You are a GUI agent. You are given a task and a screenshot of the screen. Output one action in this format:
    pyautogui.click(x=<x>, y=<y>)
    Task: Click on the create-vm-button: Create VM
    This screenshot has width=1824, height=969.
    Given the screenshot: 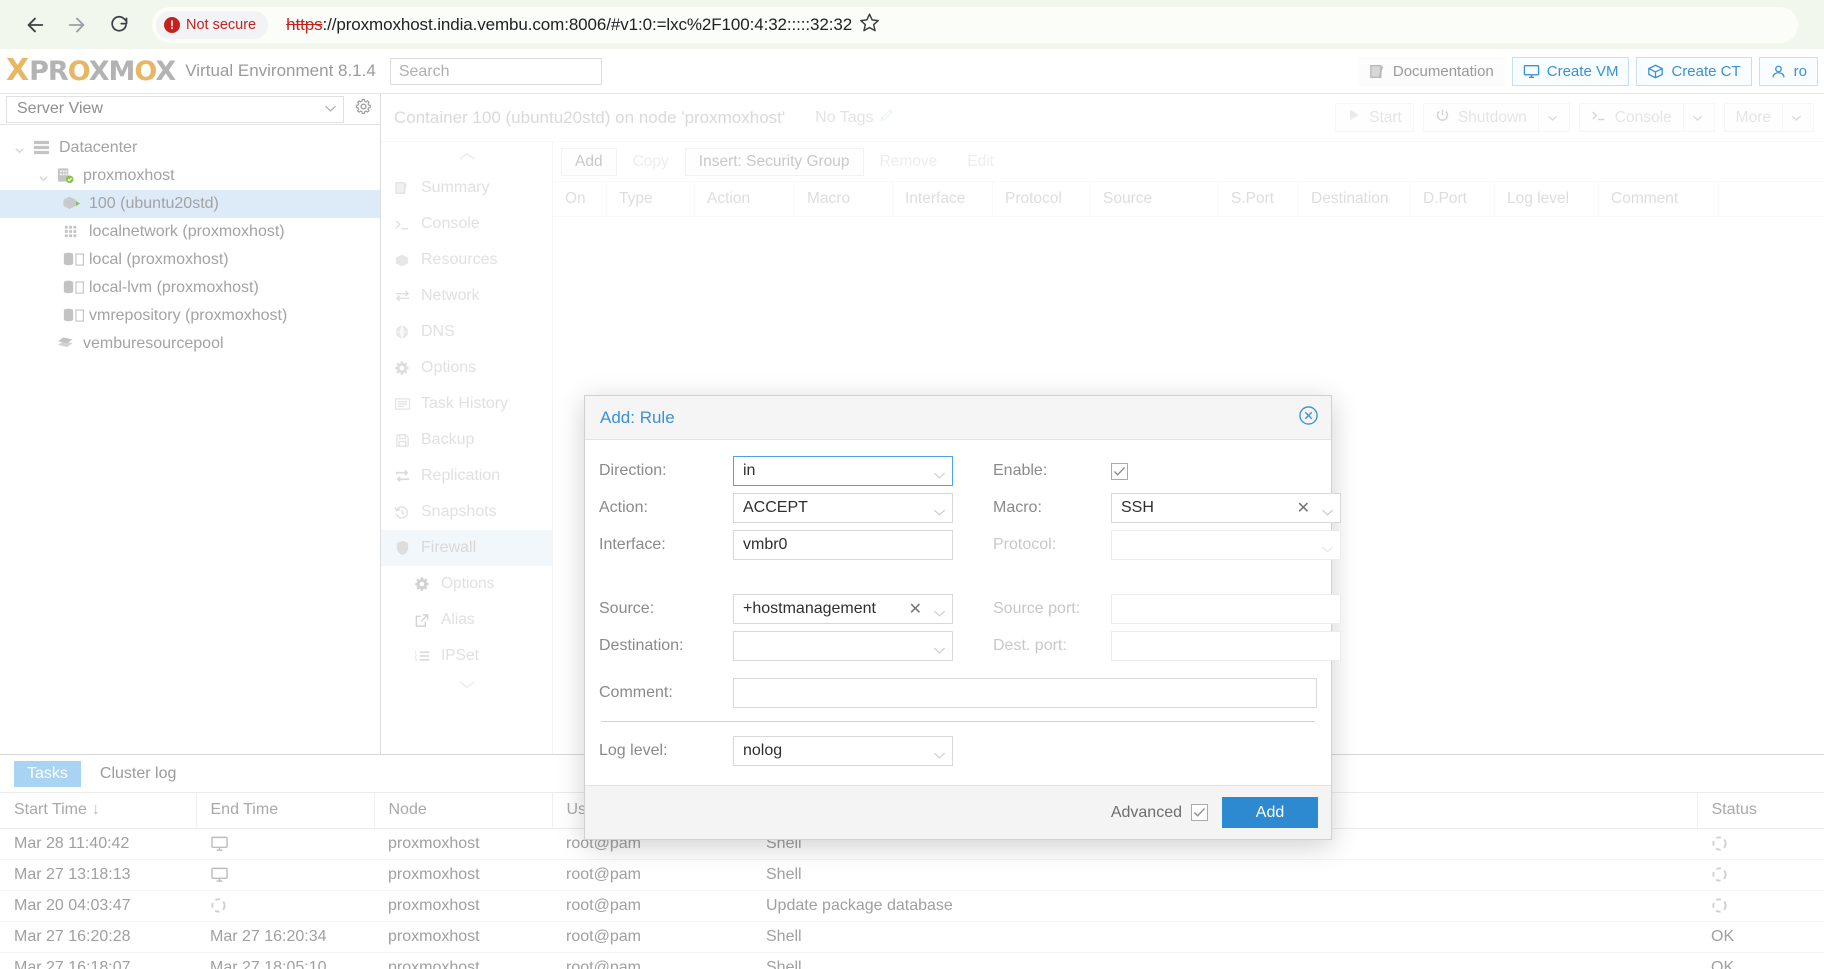 What is the action you would take?
    pyautogui.click(x=1570, y=71)
    